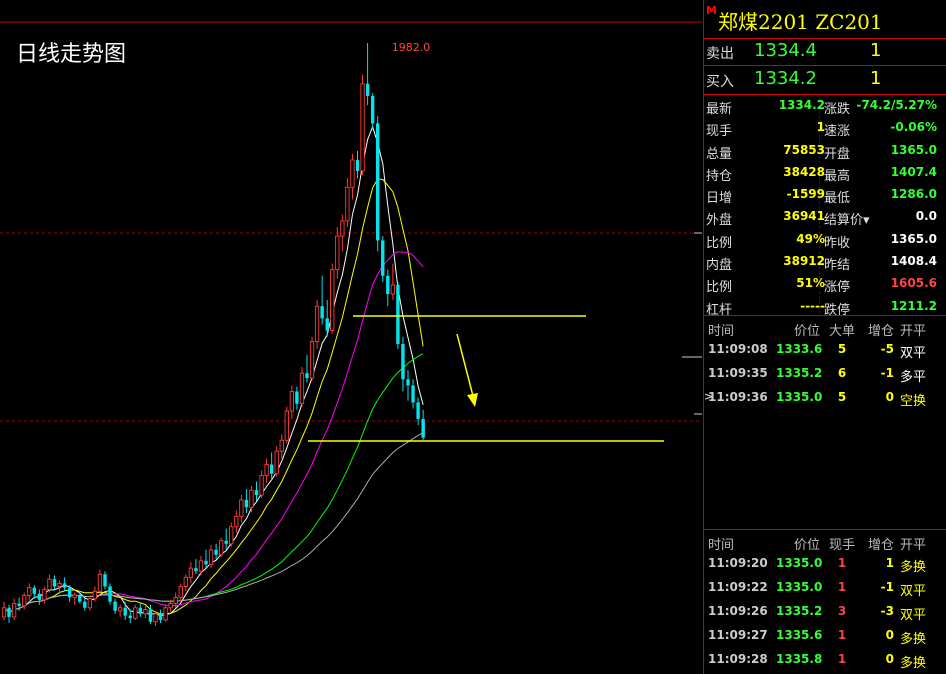  I want to click on quote-row: 日增 -1599 最低 1286.0, so click(825, 196).